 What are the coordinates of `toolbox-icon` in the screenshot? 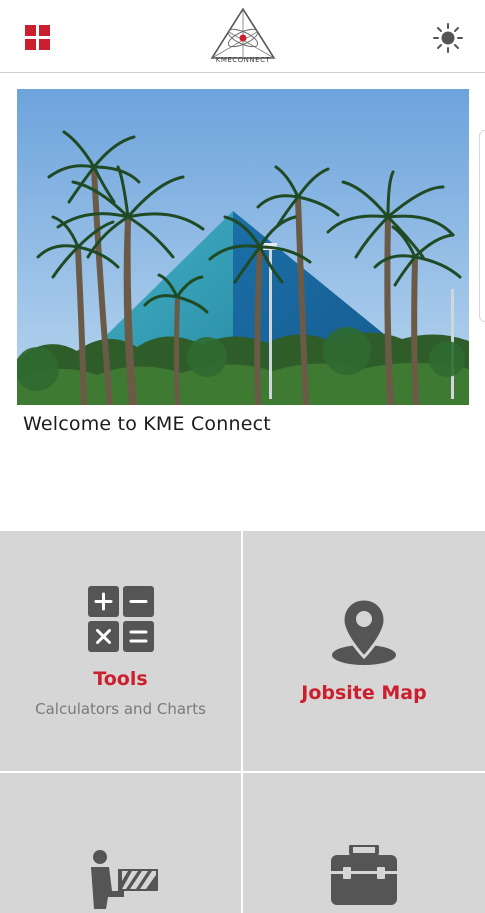 It's located at (364, 875).